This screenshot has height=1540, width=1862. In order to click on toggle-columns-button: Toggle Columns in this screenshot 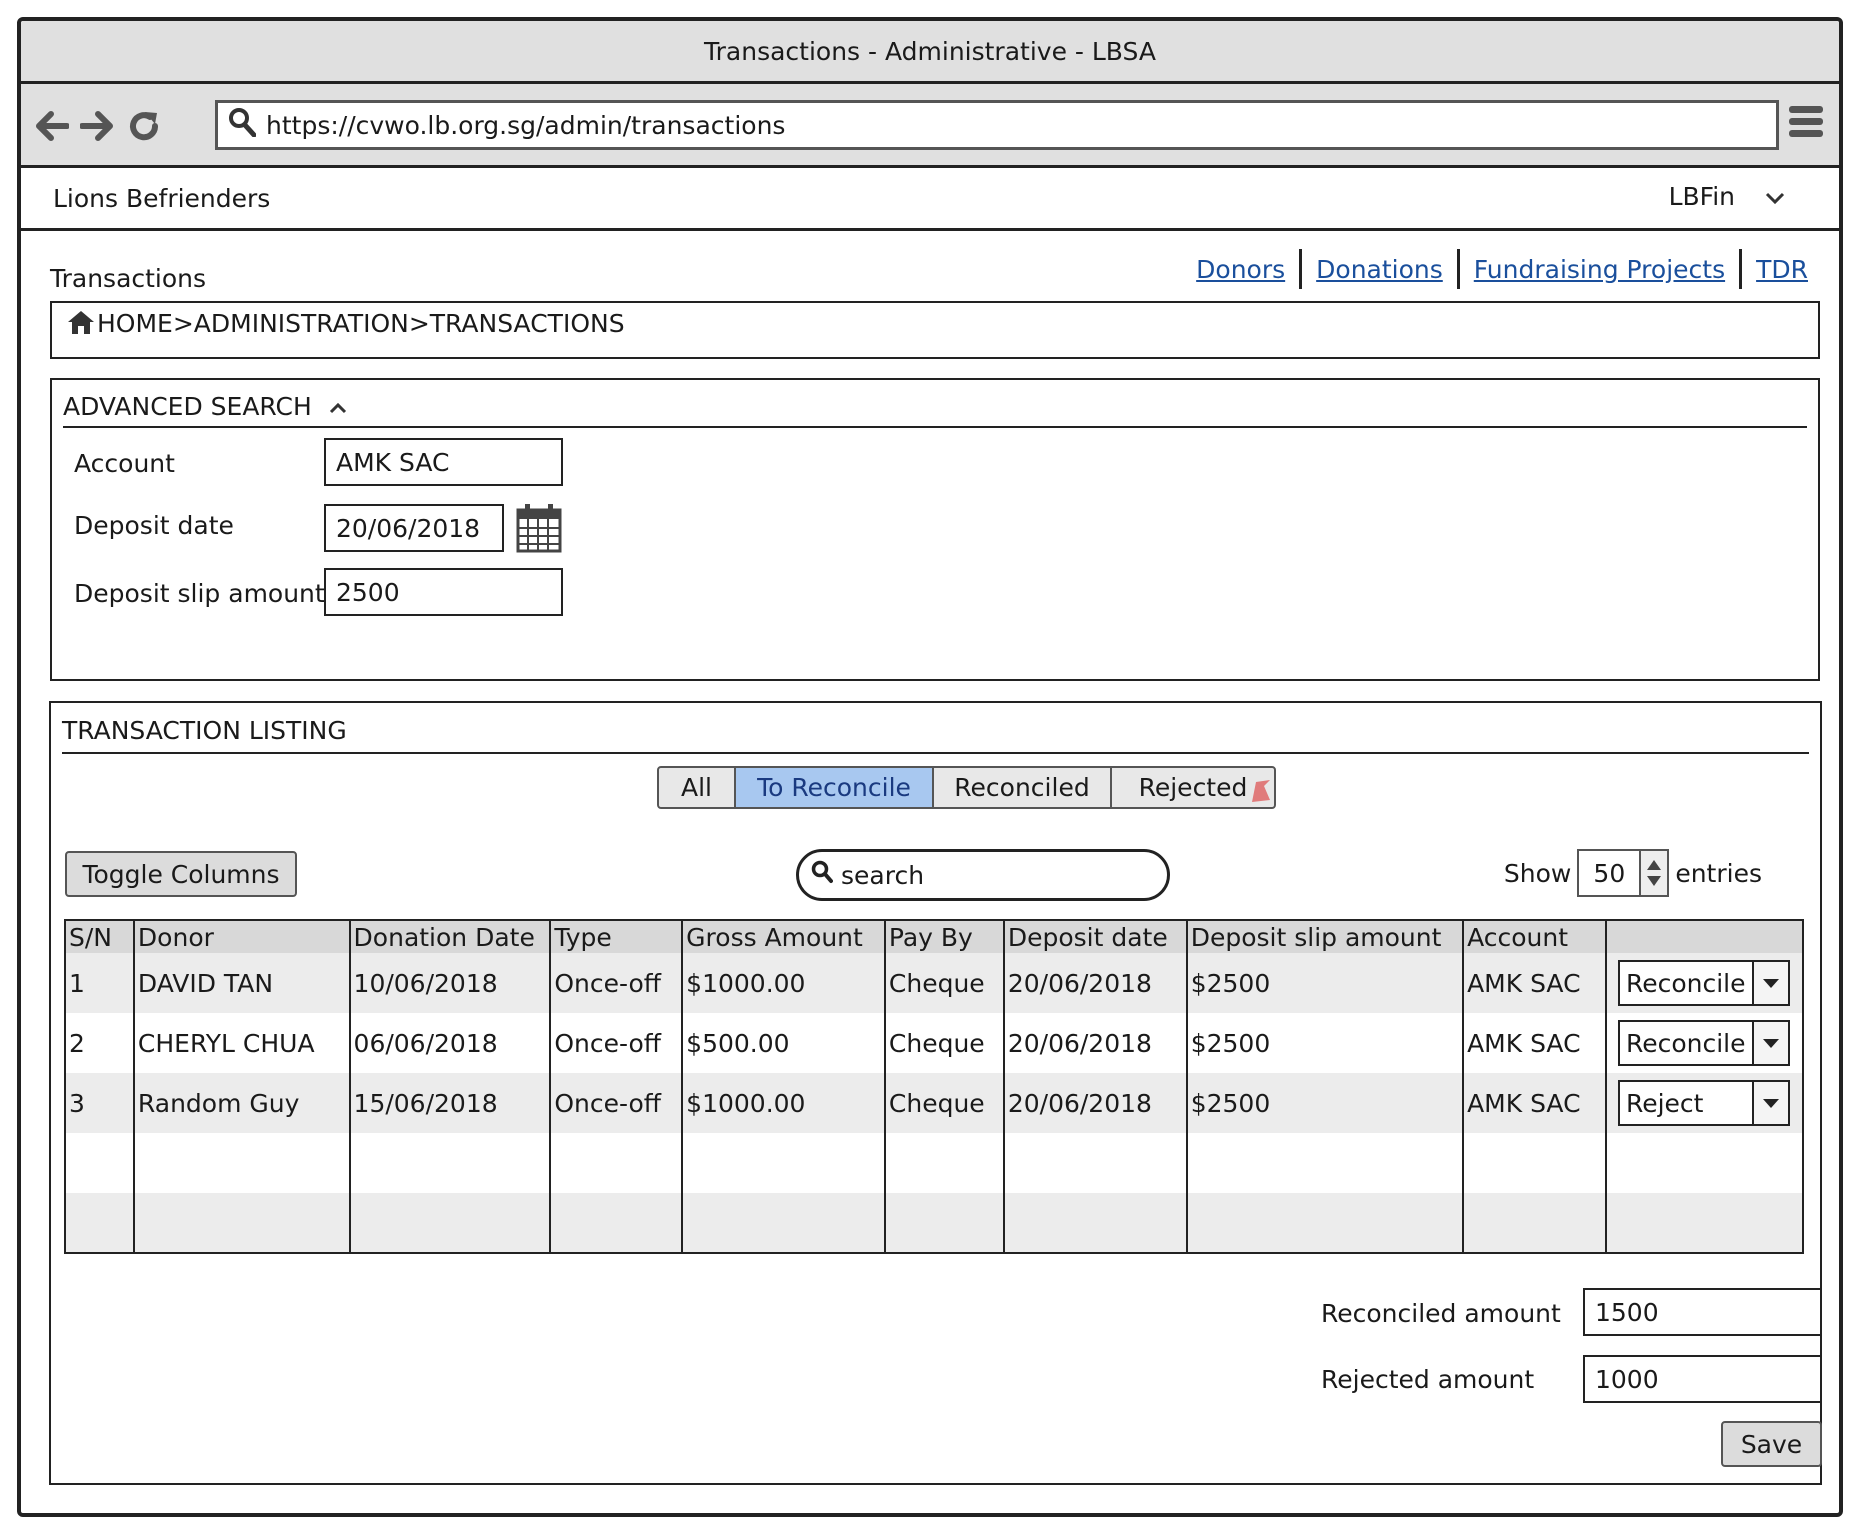, I will do `click(181, 874)`.